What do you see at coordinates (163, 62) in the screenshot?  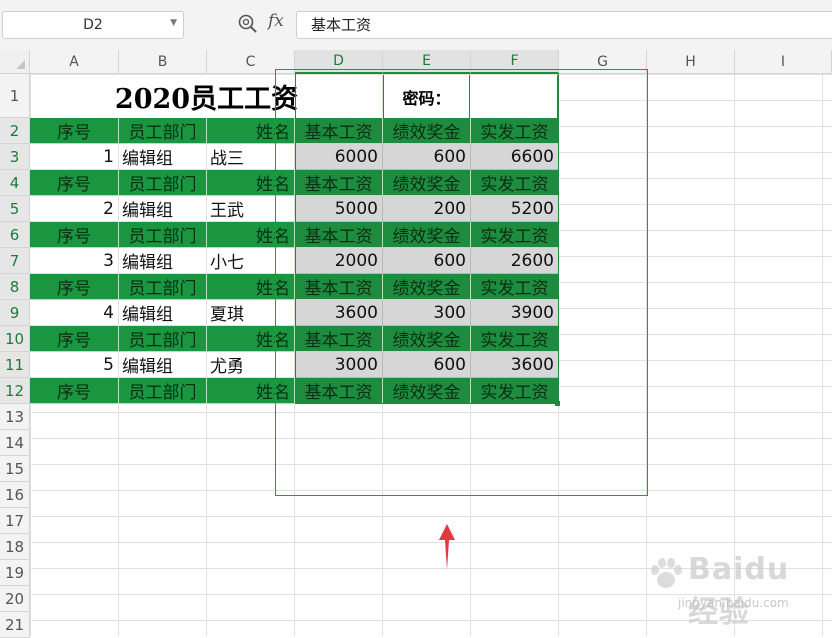 I see `column-header: B` at bounding box center [163, 62].